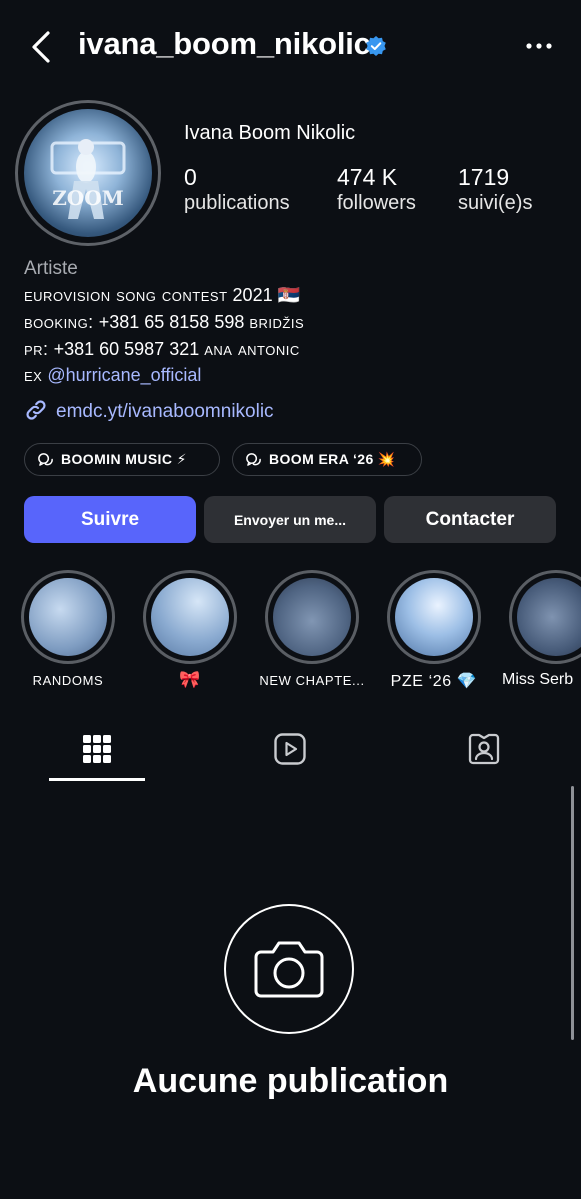 This screenshot has width=581, height=1199. I want to click on bio-text: booking:, so click(59, 322).